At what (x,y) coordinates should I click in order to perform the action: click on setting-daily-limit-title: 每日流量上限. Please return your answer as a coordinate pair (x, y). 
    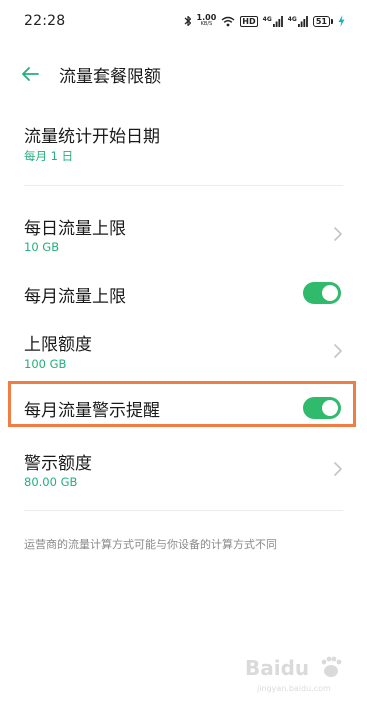
    Looking at the image, I should click on (75, 229).